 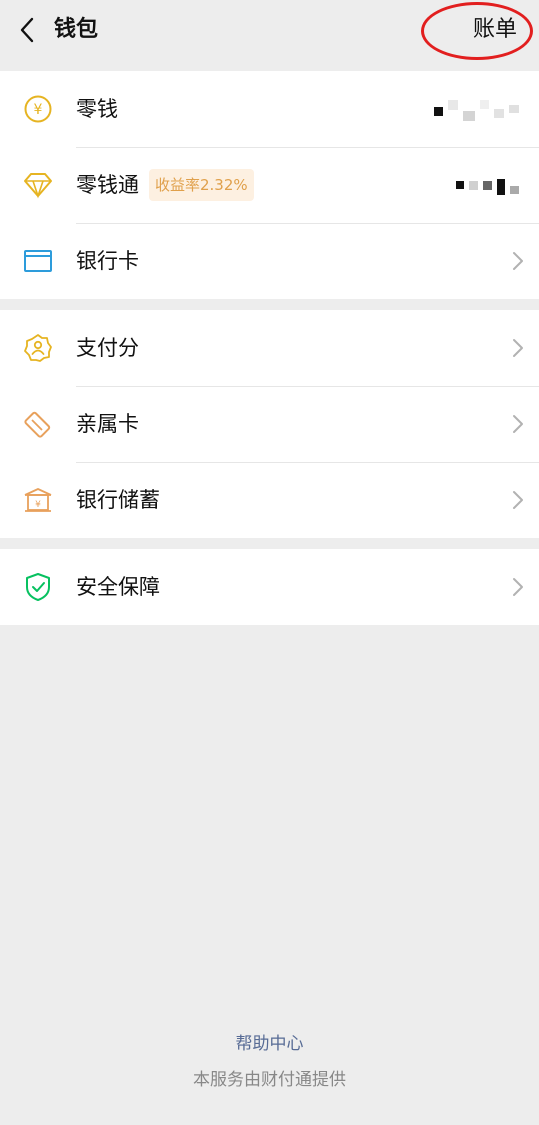 What do you see at coordinates (269, 1044) in the screenshot?
I see `help-center-link: 帮助中心` at bounding box center [269, 1044].